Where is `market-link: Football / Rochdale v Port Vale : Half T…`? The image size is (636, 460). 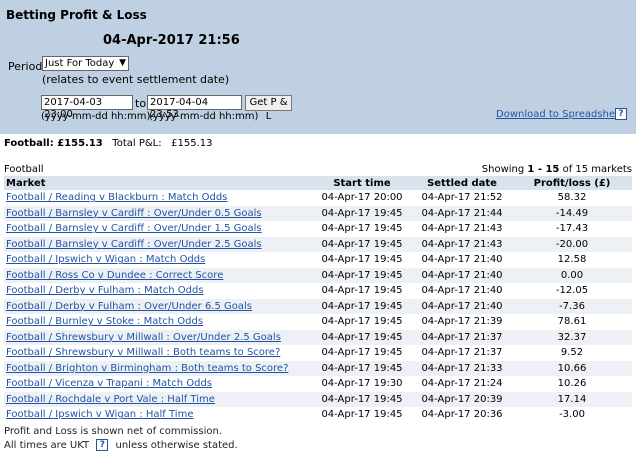 market-link: Football / Rochdale v Port Vale : Half T… is located at coordinates (110, 399).